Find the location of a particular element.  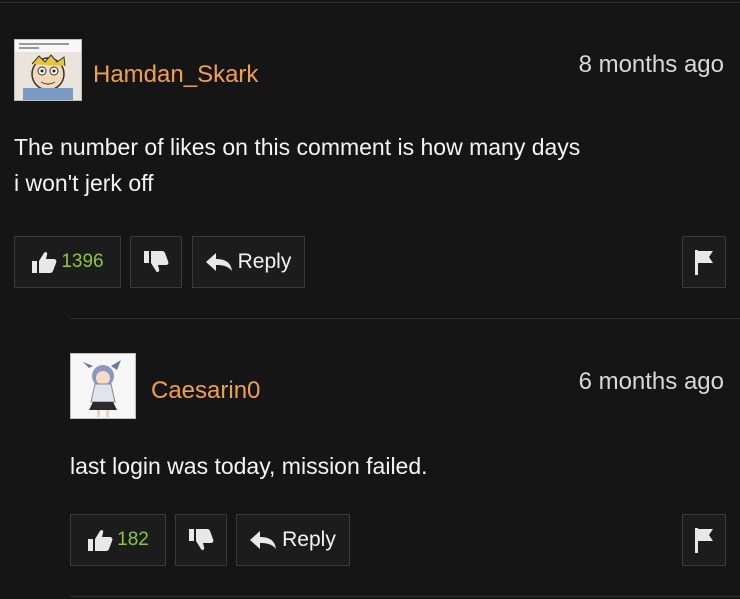

reply-button: Reply is located at coordinates (293, 540).